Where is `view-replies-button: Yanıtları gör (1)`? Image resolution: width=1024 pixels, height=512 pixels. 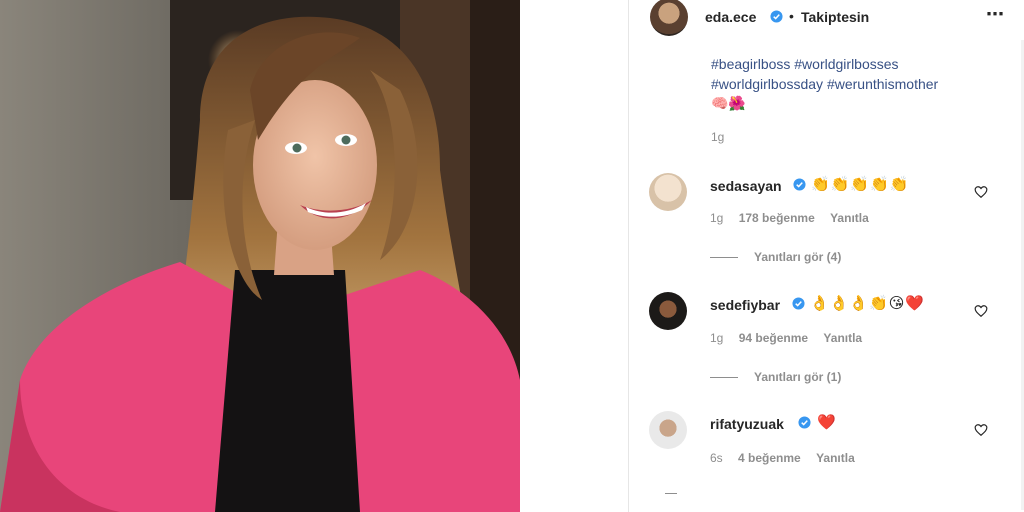 view-replies-button: Yanıtları gör (1) is located at coordinates (775, 377).